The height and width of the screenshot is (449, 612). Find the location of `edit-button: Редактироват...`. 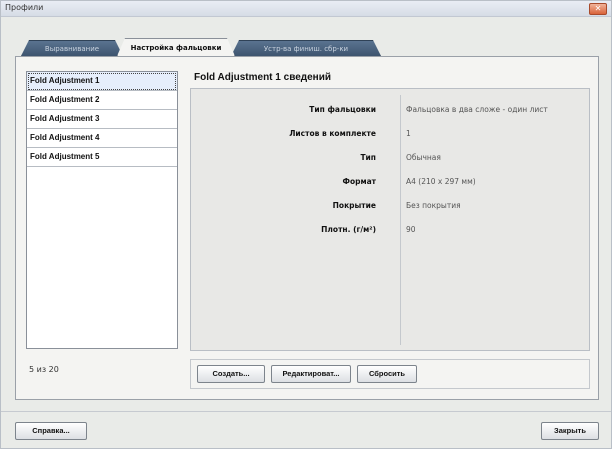

edit-button: Редактироват... is located at coordinates (311, 374).